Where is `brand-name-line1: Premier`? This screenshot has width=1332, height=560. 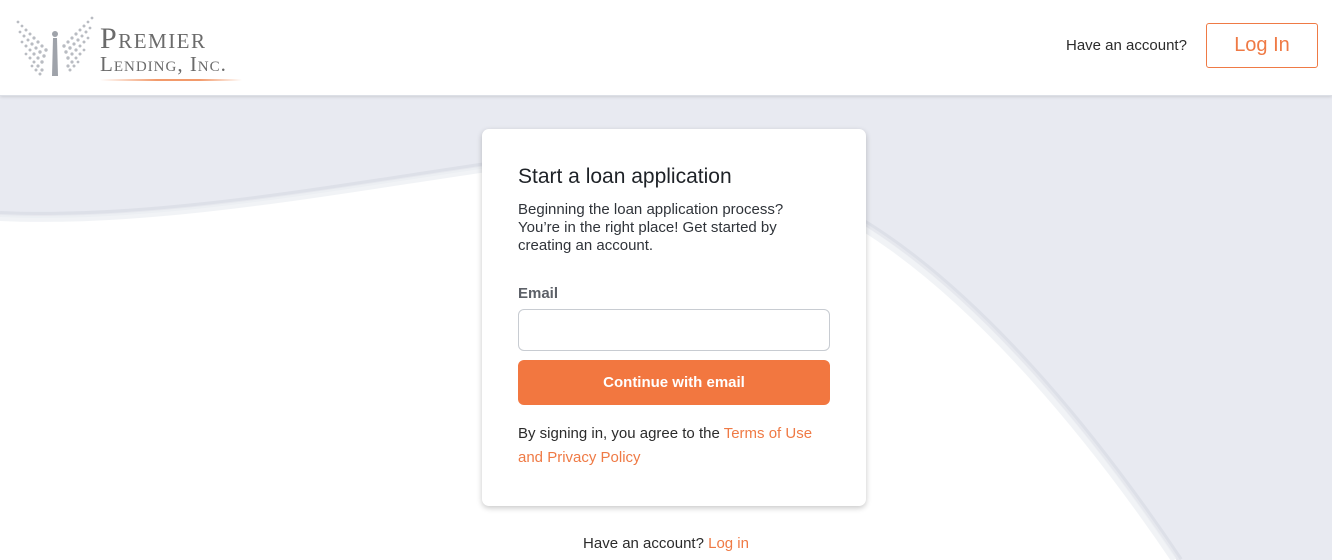 brand-name-line1: Premier is located at coordinates (153, 38).